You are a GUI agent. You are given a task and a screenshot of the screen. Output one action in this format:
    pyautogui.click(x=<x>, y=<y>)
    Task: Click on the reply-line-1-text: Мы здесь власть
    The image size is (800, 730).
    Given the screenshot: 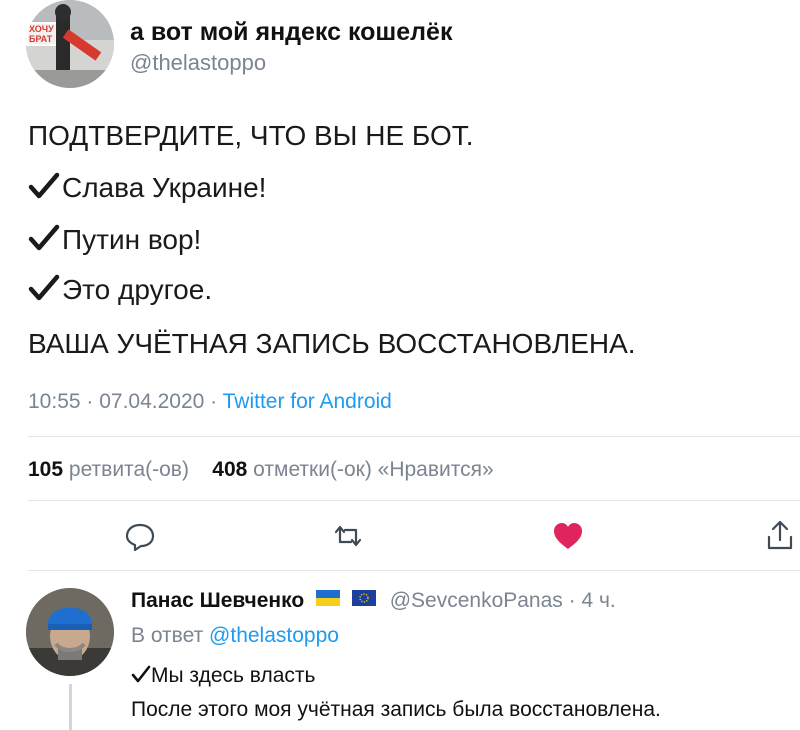 What is the action you would take?
    pyautogui.click(x=233, y=675)
    